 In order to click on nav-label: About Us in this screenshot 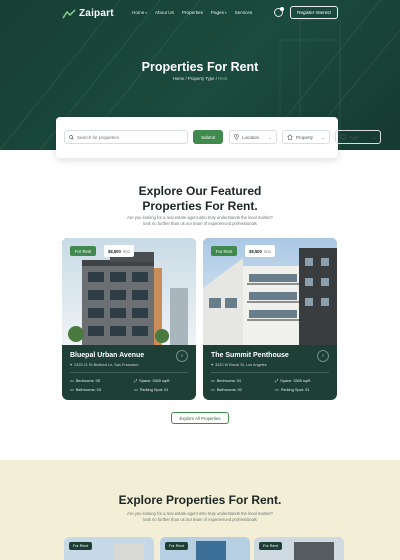, I will do `click(164, 12)`.